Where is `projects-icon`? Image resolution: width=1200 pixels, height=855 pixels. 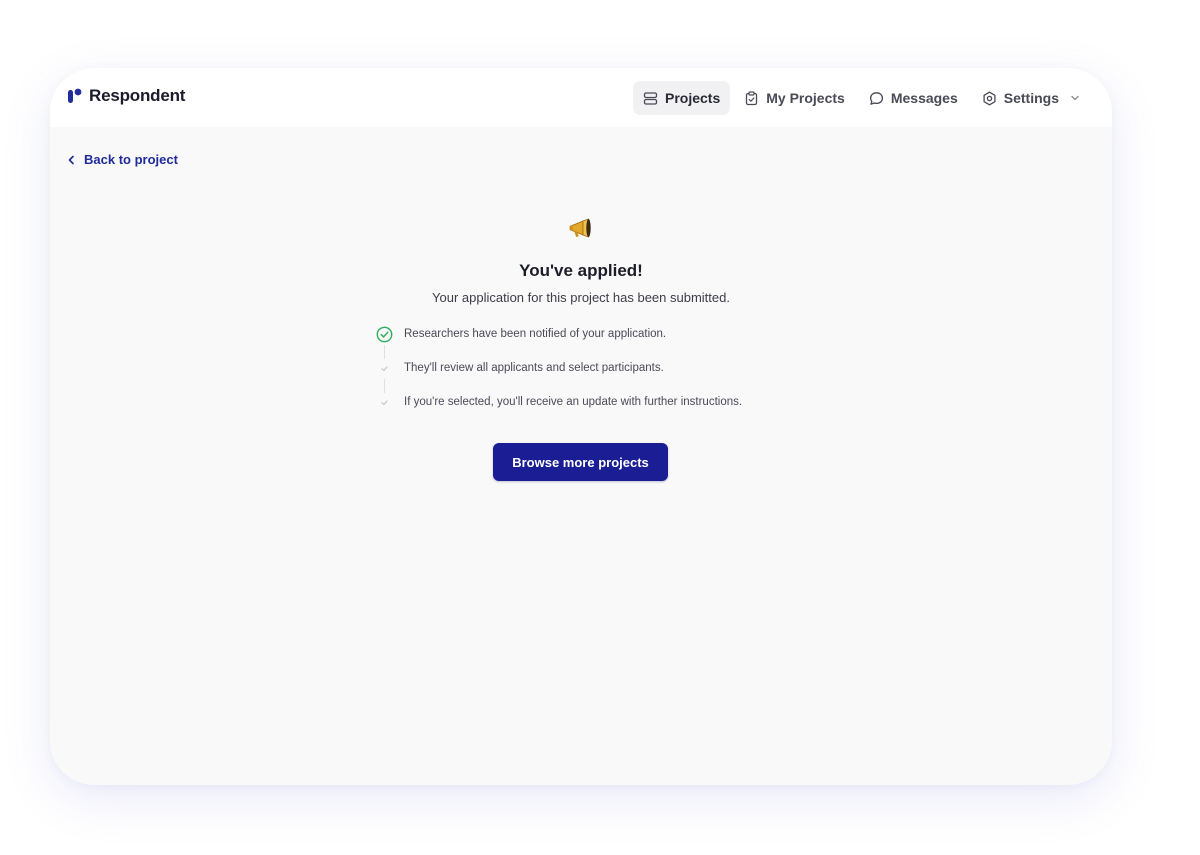 projects-icon is located at coordinates (650, 98).